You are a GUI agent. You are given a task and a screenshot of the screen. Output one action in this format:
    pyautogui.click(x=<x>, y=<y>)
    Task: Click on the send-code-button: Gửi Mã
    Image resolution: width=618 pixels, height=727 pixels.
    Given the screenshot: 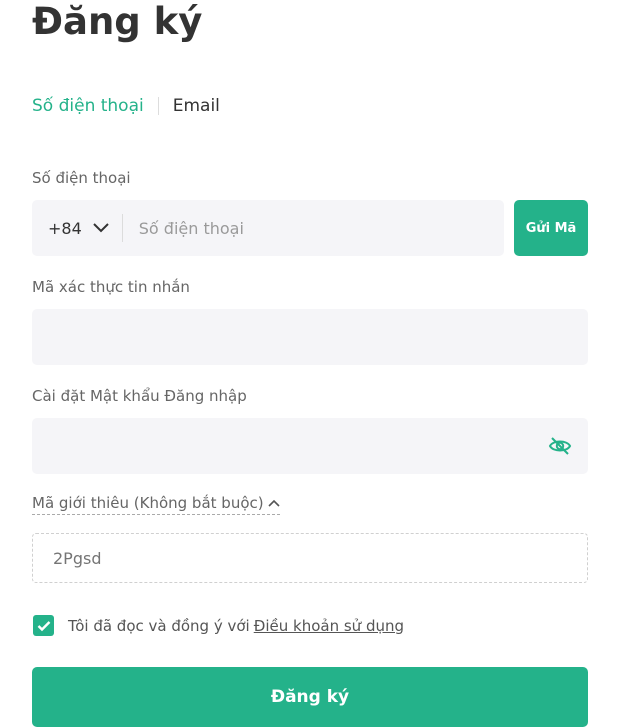 What is the action you would take?
    pyautogui.click(x=551, y=228)
    